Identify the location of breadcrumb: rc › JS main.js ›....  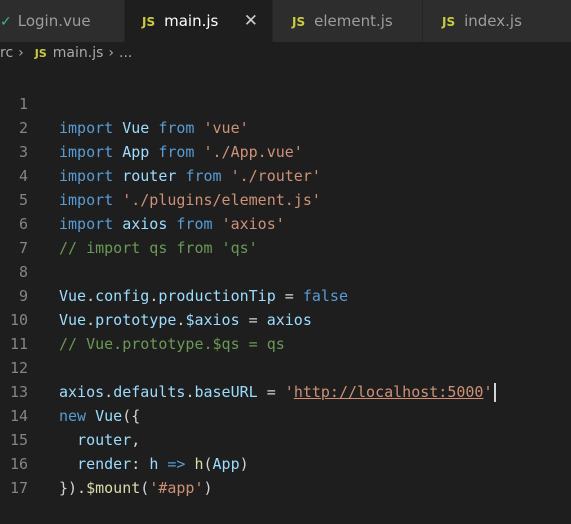
(285, 55).